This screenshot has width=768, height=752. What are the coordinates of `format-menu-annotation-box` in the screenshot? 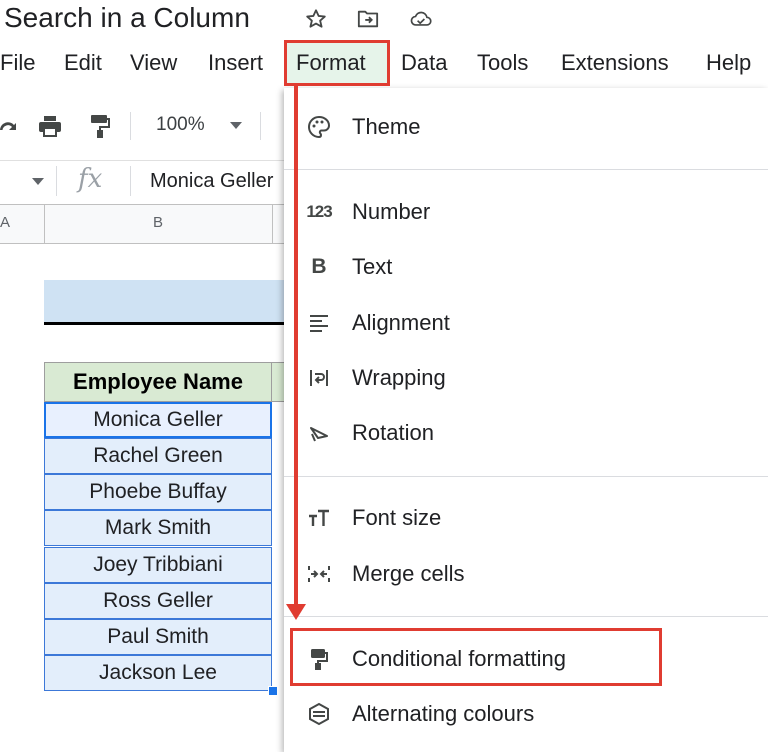 It's located at (337, 63).